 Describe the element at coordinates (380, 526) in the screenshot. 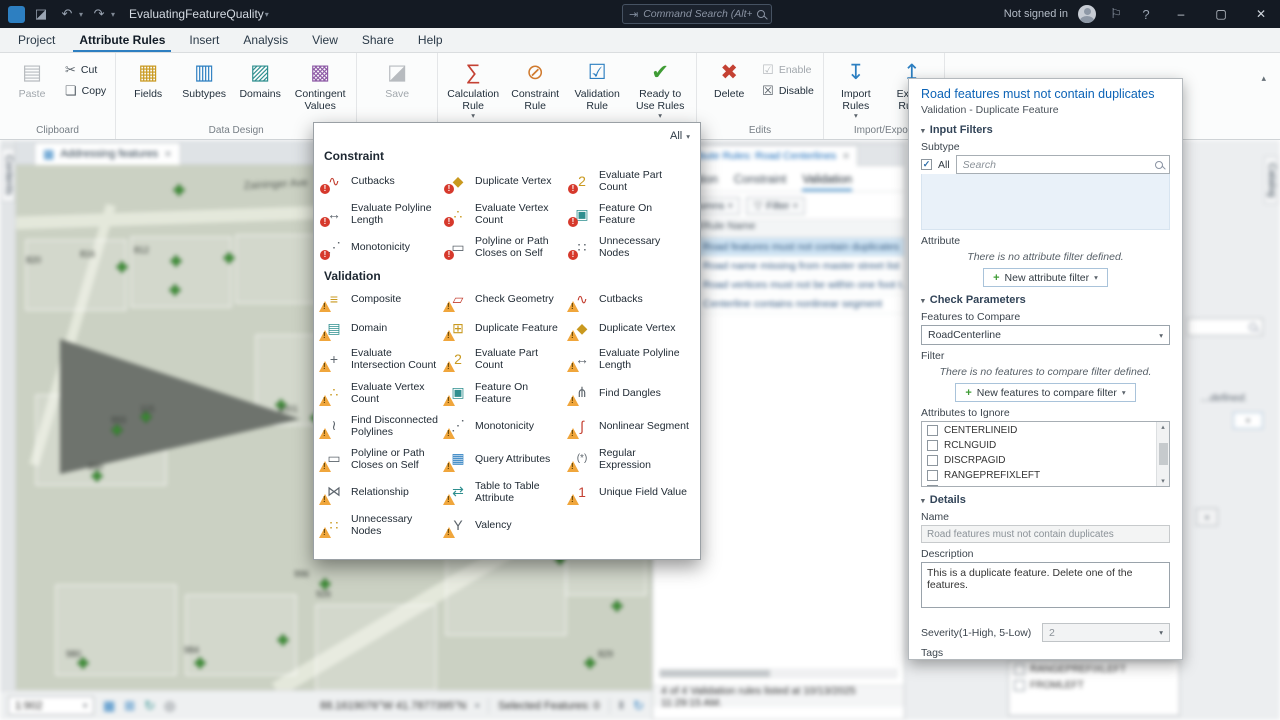

I see `gallery-item-unnecessary-nodes-validation: ∷ Unnecessary Nodes` at that location.